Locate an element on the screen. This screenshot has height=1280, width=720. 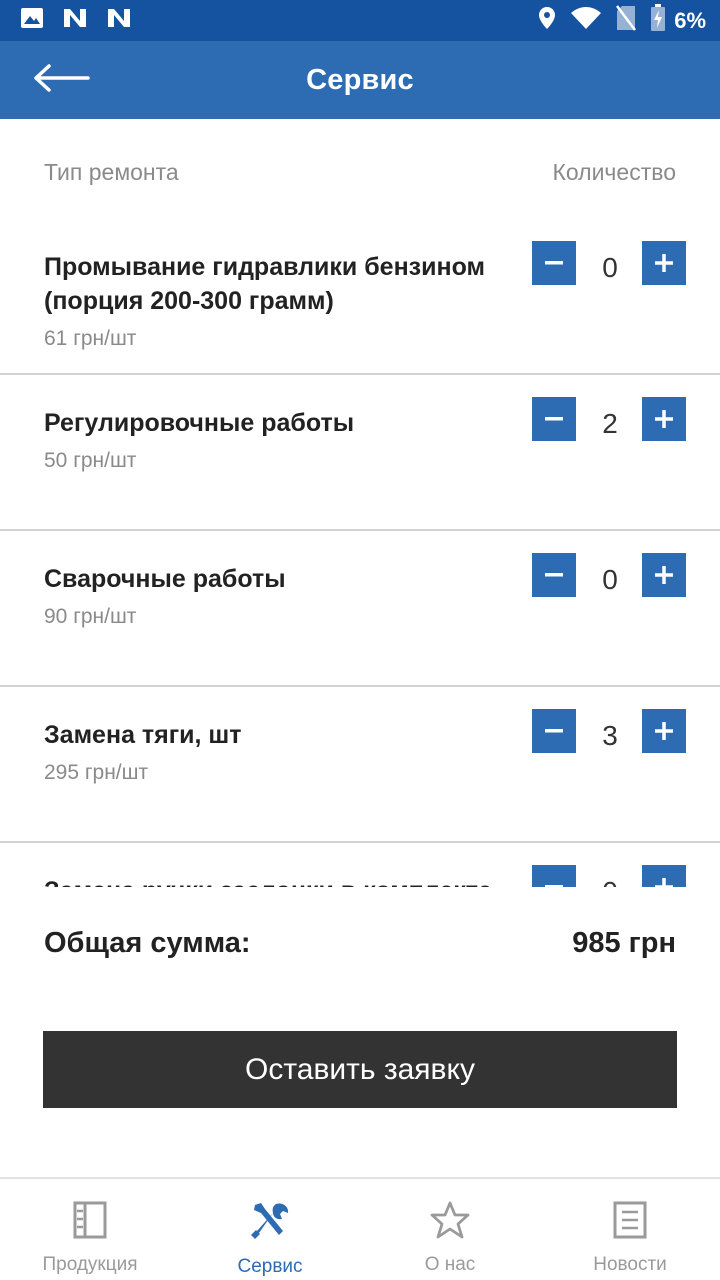
service-row: Регулировочные работы 50 грн/шт 2 is located at coordinates (360, 453).